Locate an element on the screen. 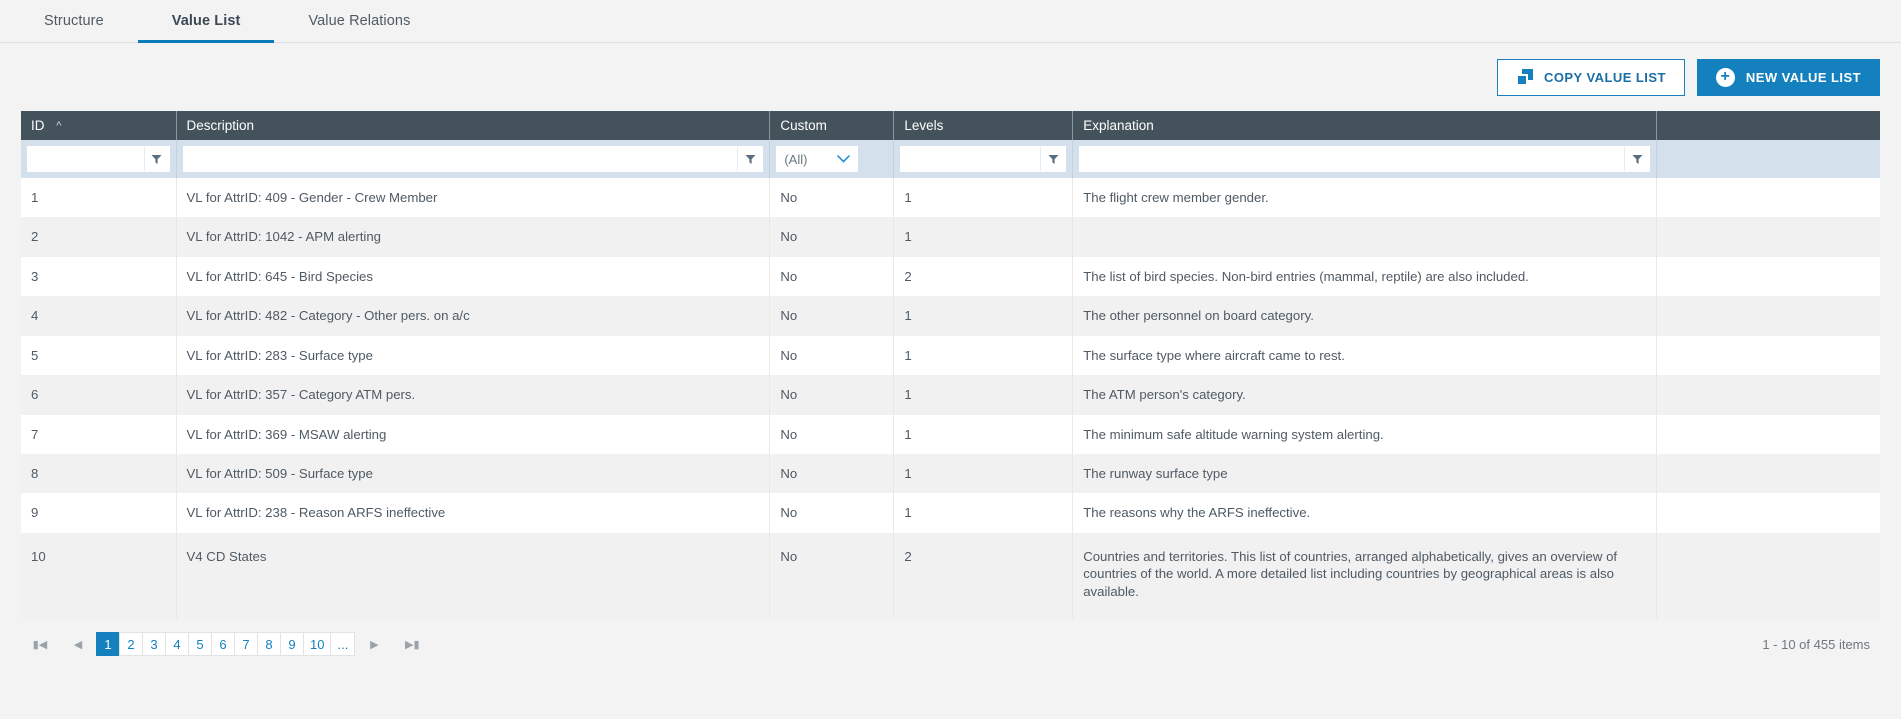  page-button-9: 9 is located at coordinates (292, 644).